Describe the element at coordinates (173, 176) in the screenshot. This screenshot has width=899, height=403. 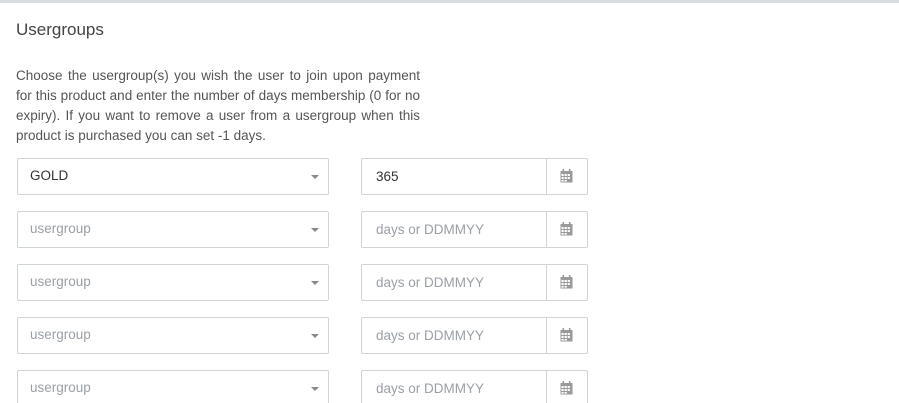
I see `usergroup-select: GOLD` at that location.